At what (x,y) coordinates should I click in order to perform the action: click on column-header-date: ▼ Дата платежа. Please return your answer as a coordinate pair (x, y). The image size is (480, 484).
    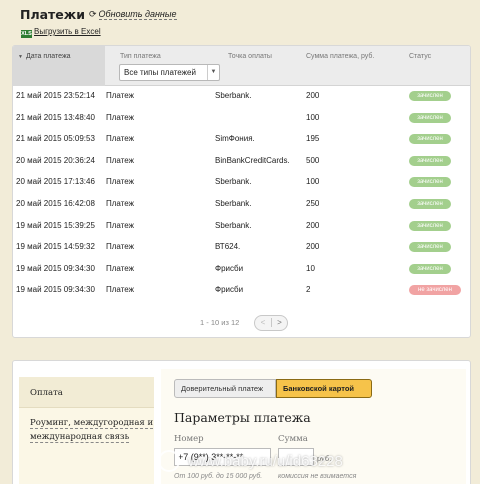
    Looking at the image, I should click on (44, 56).